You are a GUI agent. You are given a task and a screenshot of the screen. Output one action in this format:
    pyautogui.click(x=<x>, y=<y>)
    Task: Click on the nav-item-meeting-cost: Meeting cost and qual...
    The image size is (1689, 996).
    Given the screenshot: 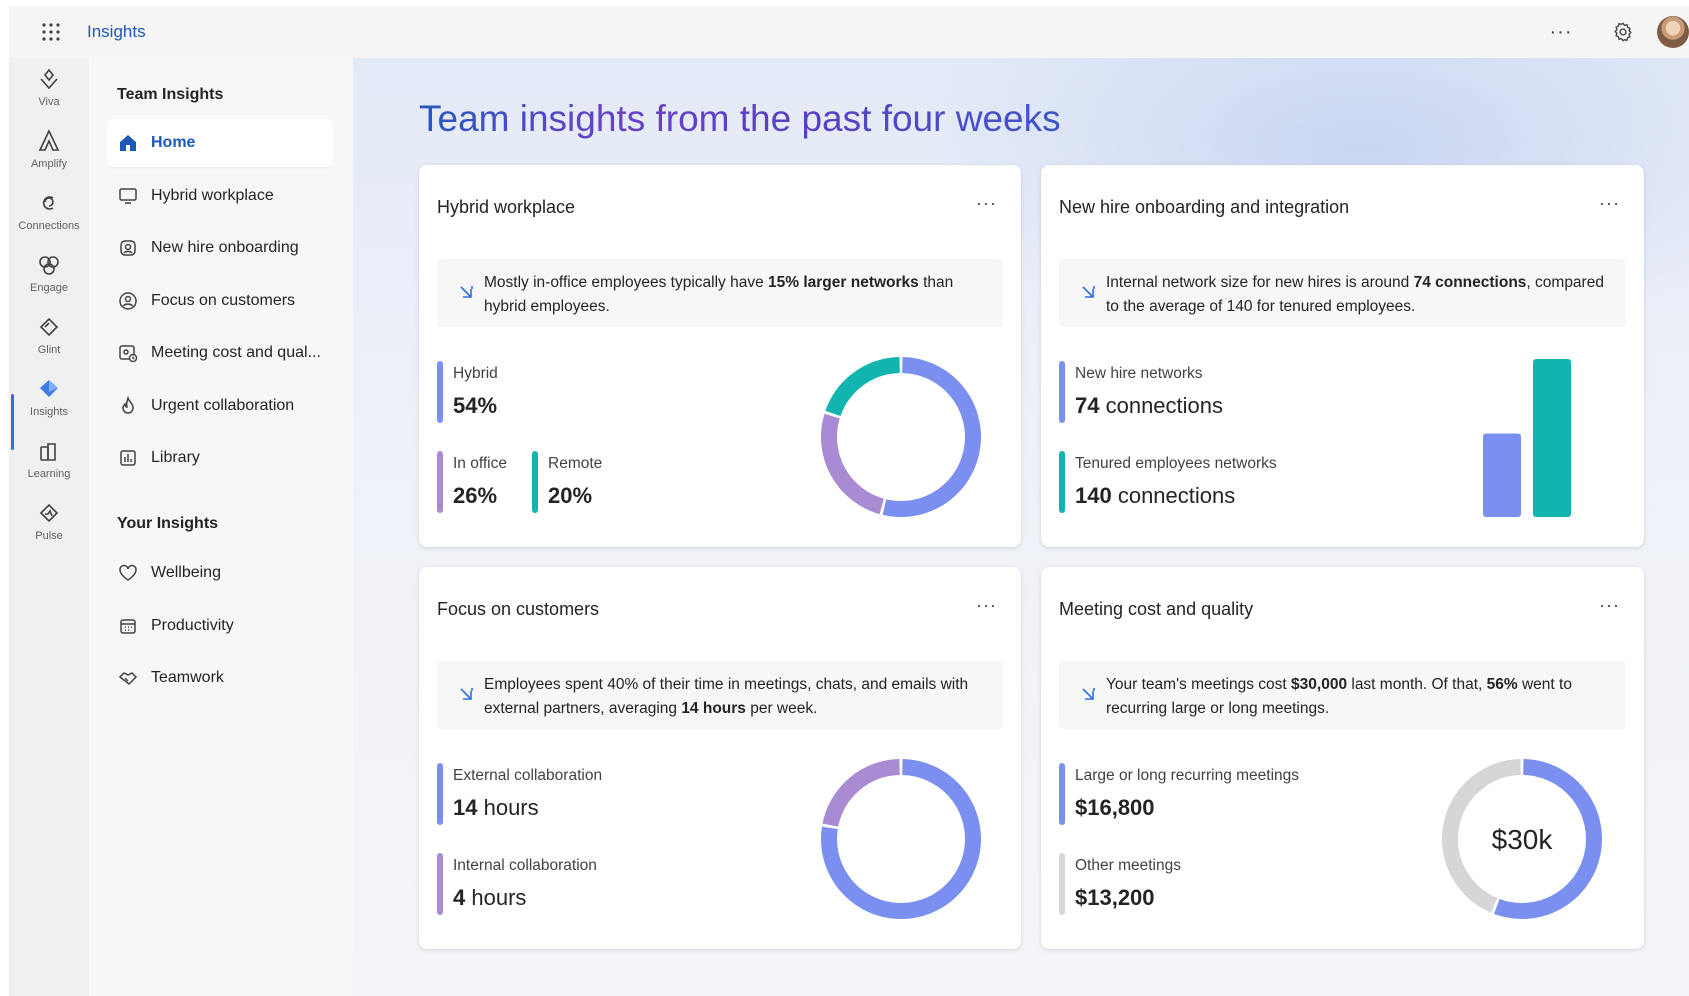 What is the action you would take?
    pyautogui.click(x=220, y=353)
    